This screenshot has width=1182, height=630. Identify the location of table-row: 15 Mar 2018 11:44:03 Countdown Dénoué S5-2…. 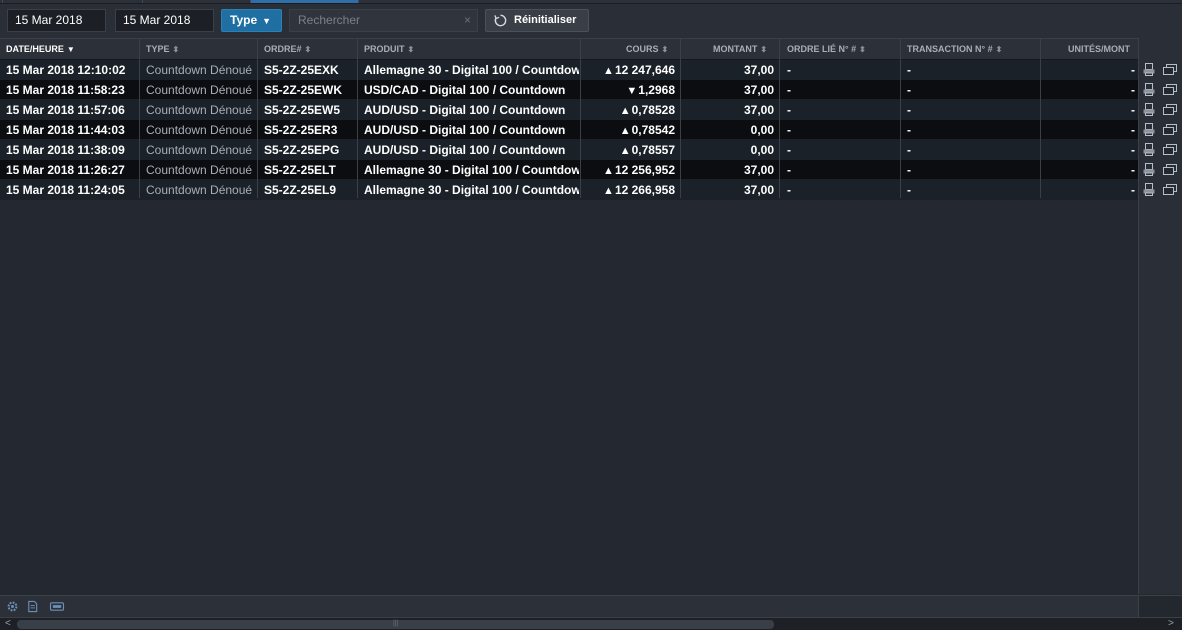
(591, 130).